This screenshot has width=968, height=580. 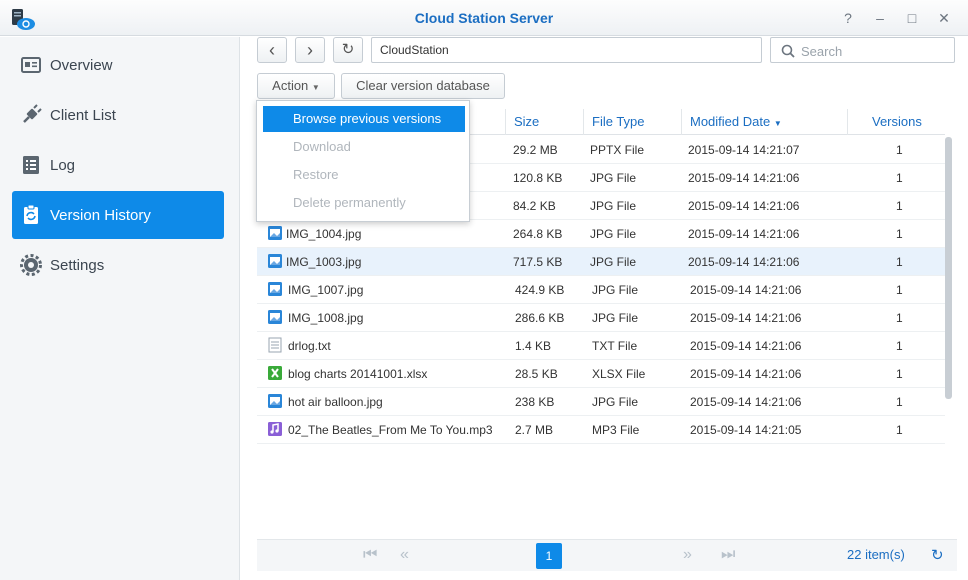 I want to click on maximize-button: □, so click(x=912, y=18).